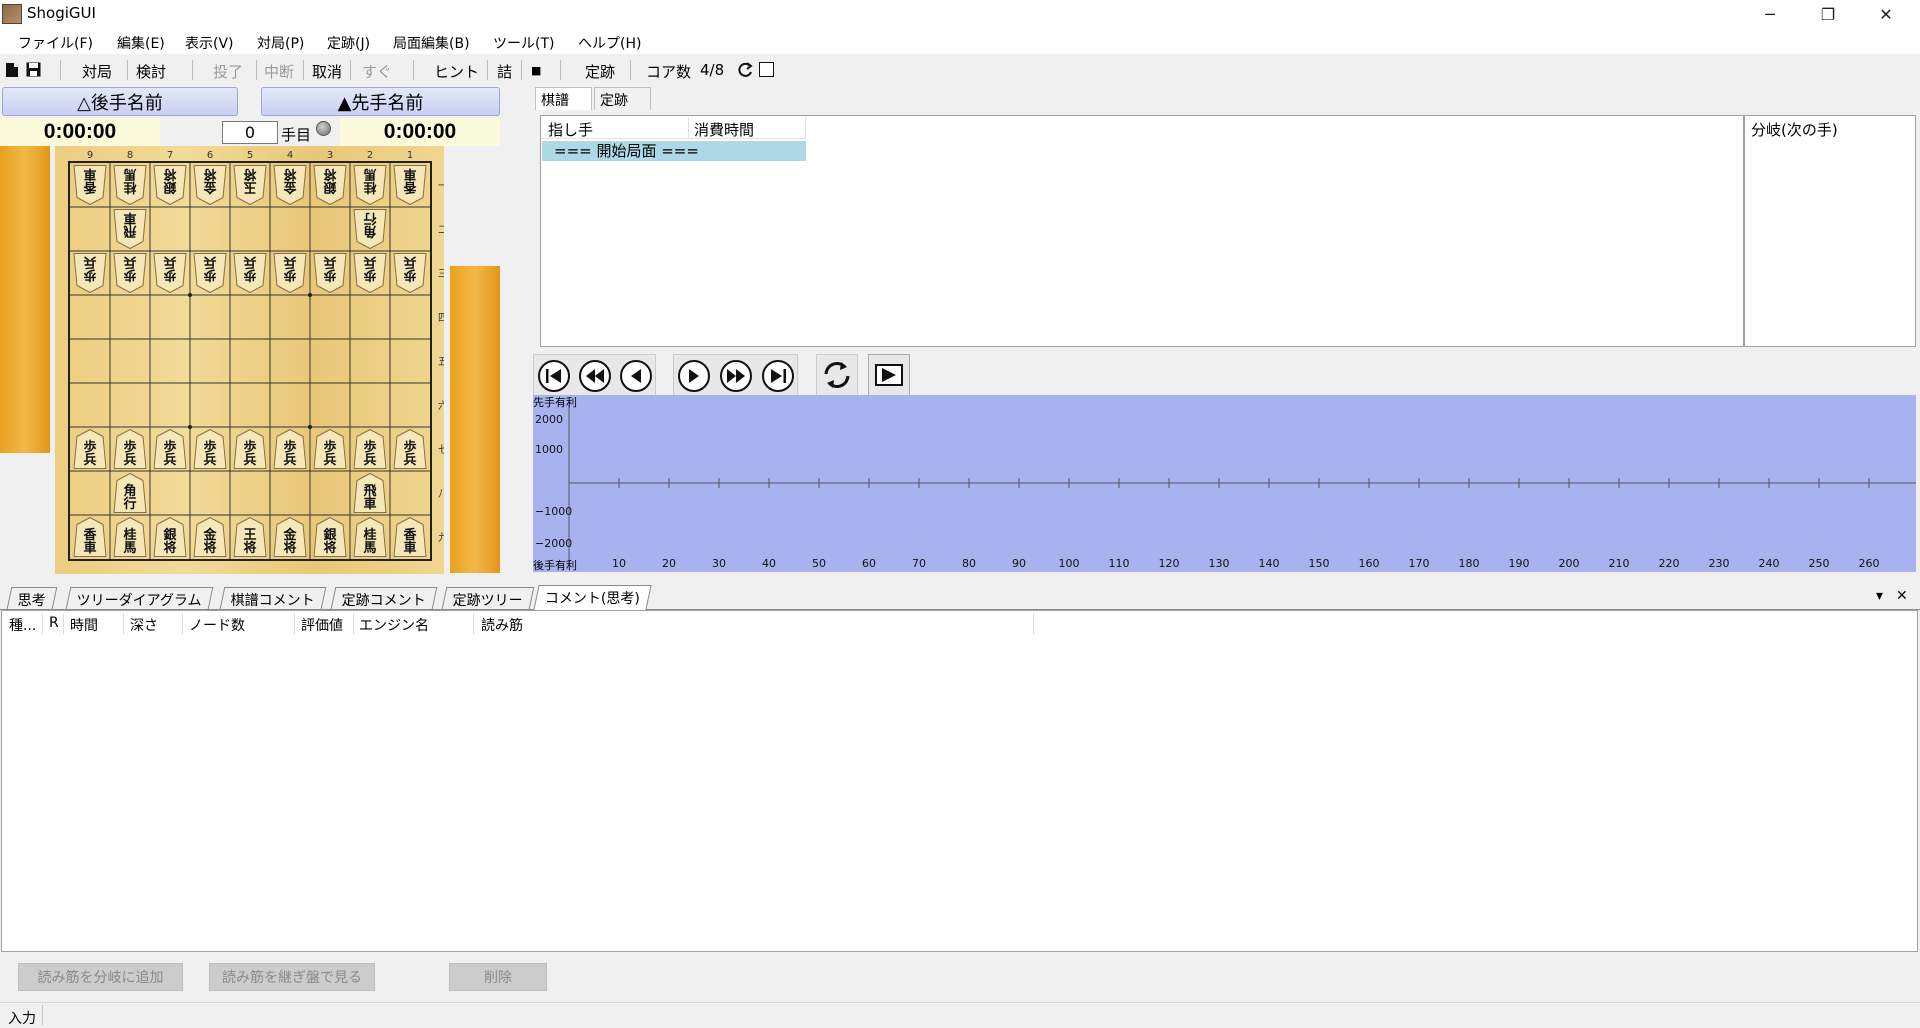  What do you see at coordinates (25, 299) in the screenshot?
I see `gote-piece-stand` at bounding box center [25, 299].